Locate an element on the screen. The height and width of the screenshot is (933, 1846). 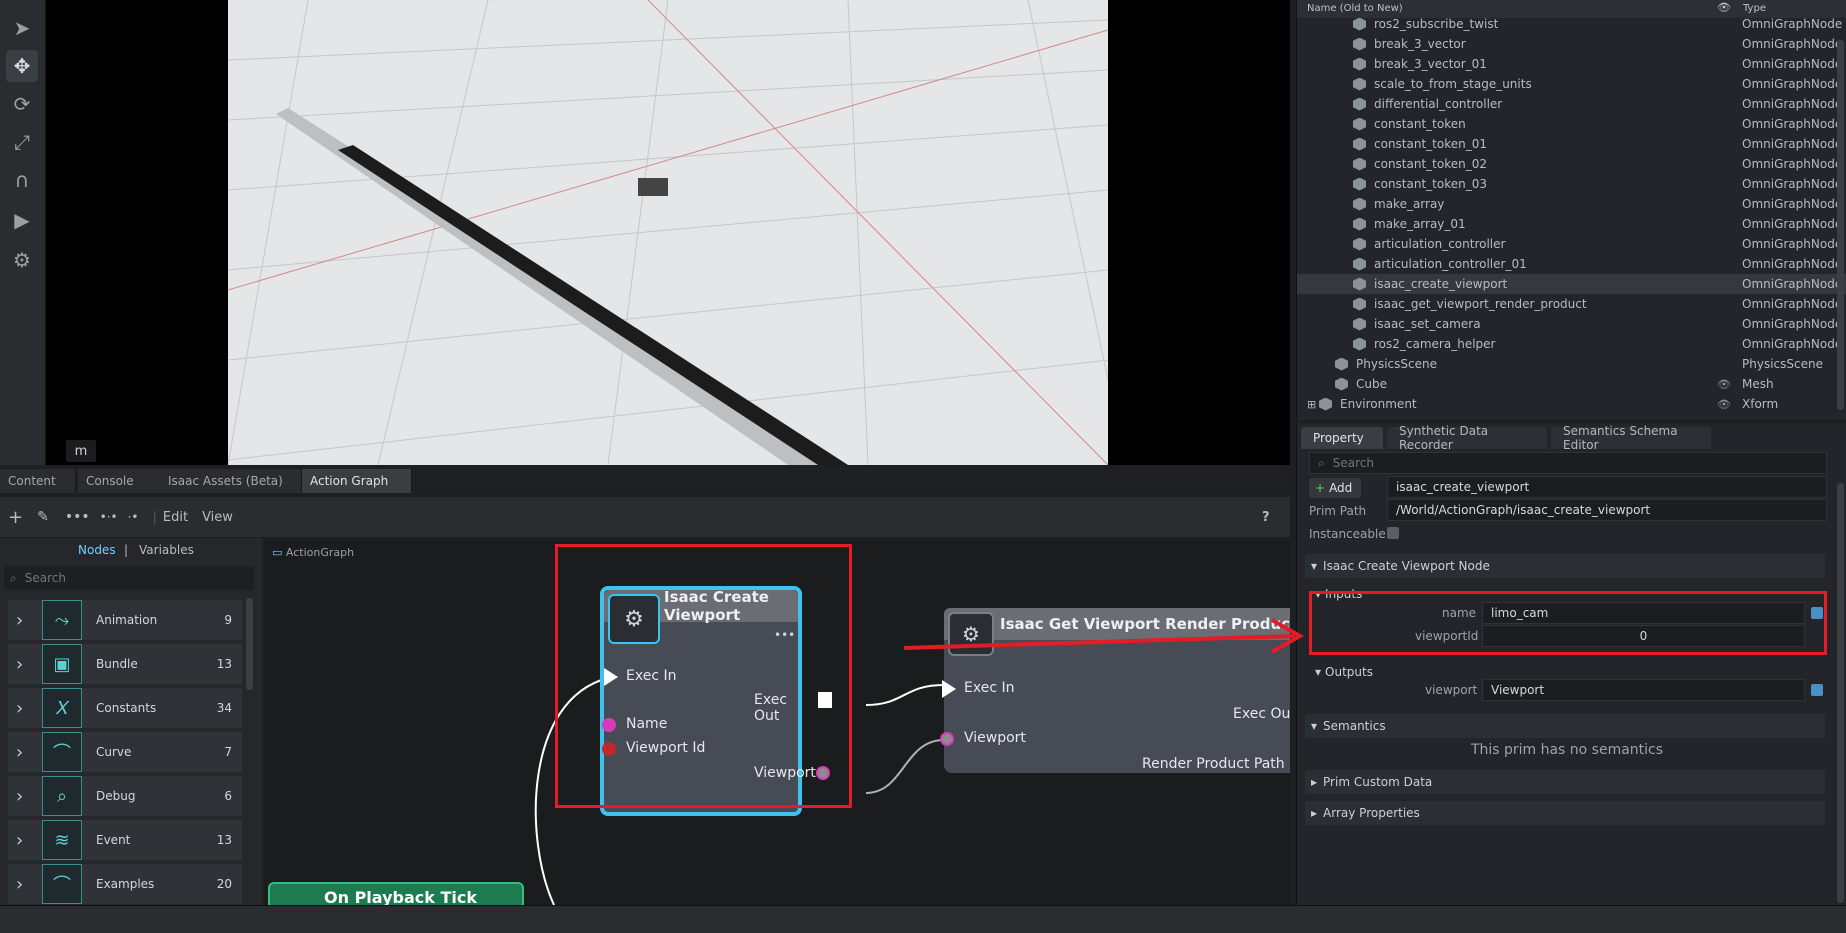
instanceable-label: Instanceable is located at coordinates (1347, 534).